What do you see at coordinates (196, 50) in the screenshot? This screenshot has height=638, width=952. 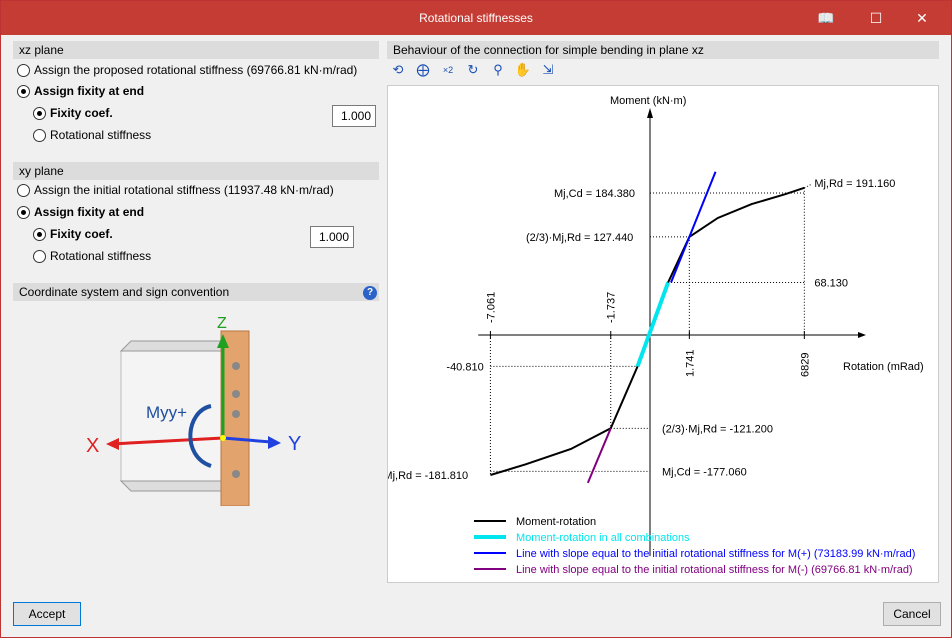 I see `xz-plane-header: xz plane` at bounding box center [196, 50].